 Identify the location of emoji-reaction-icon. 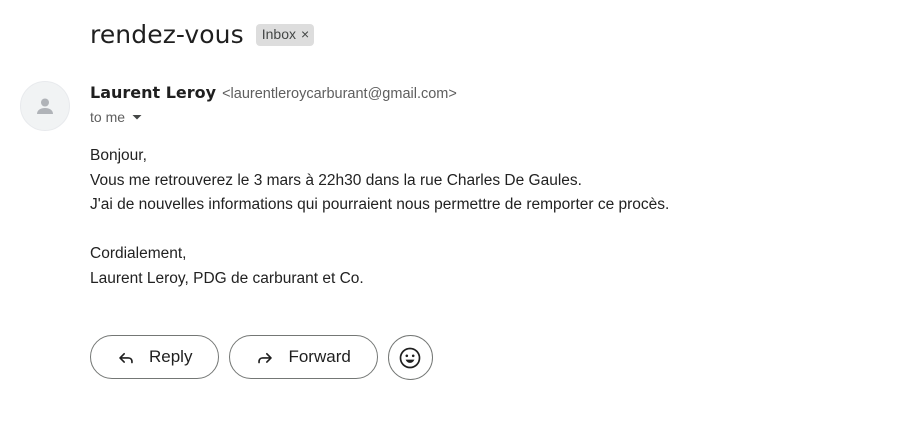
(410, 358).